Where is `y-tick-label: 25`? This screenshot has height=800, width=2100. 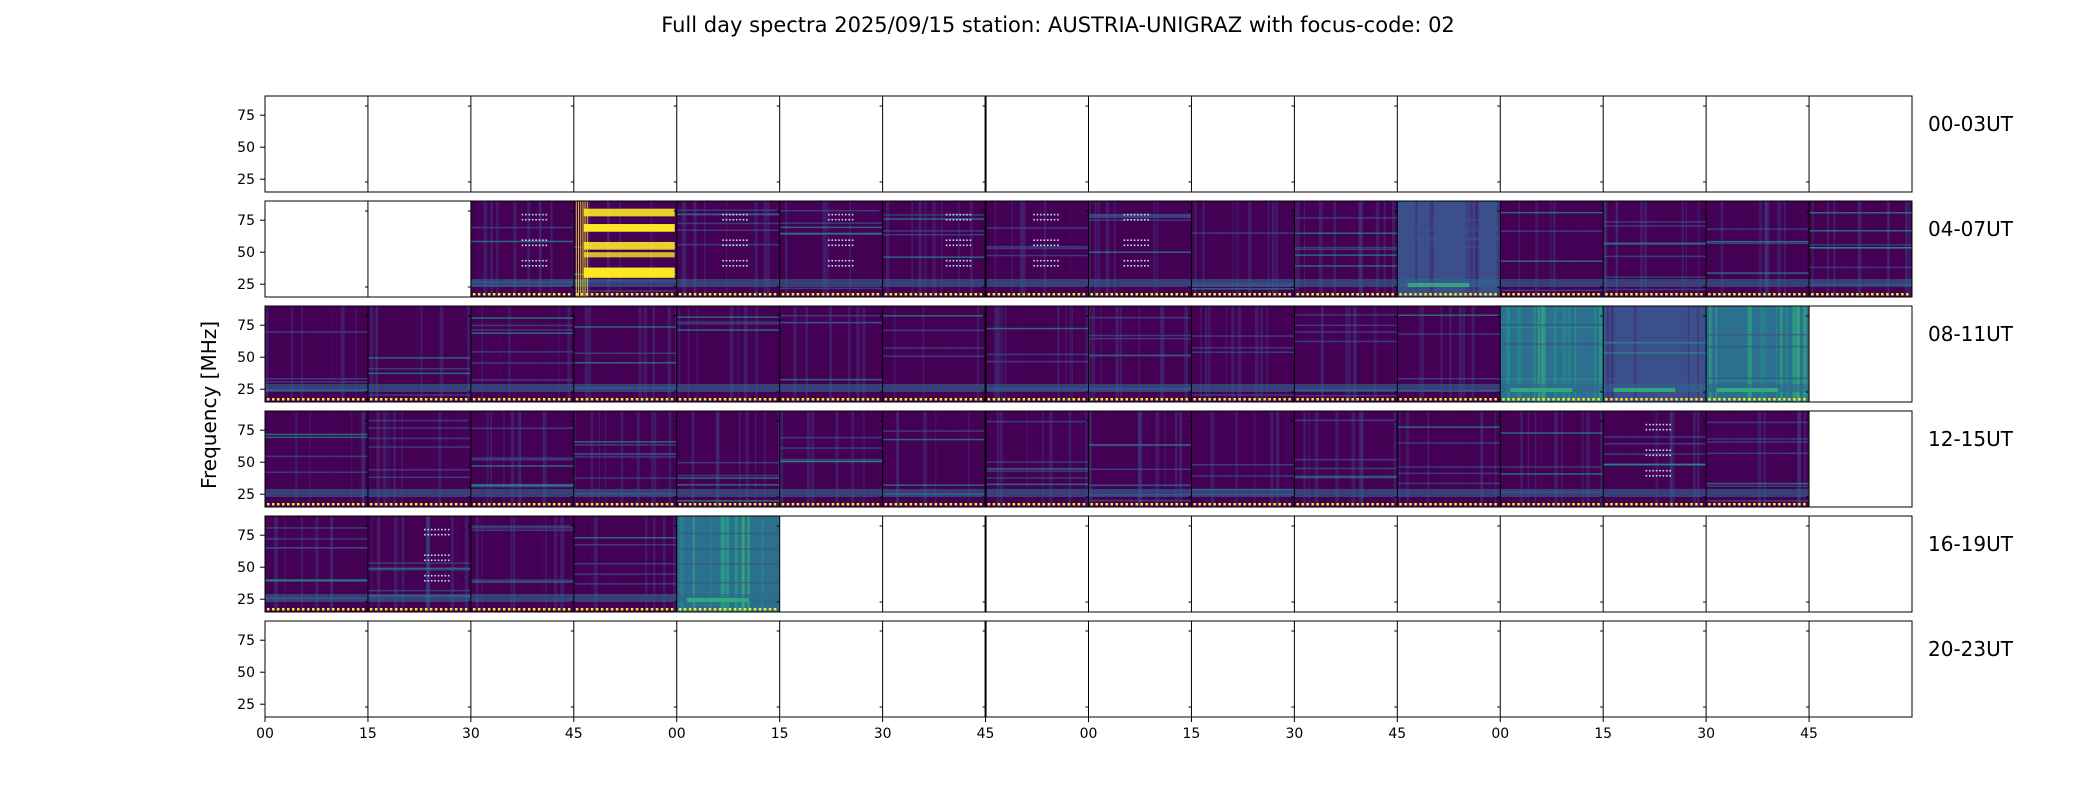 y-tick-label: 25 is located at coordinates (246, 390).